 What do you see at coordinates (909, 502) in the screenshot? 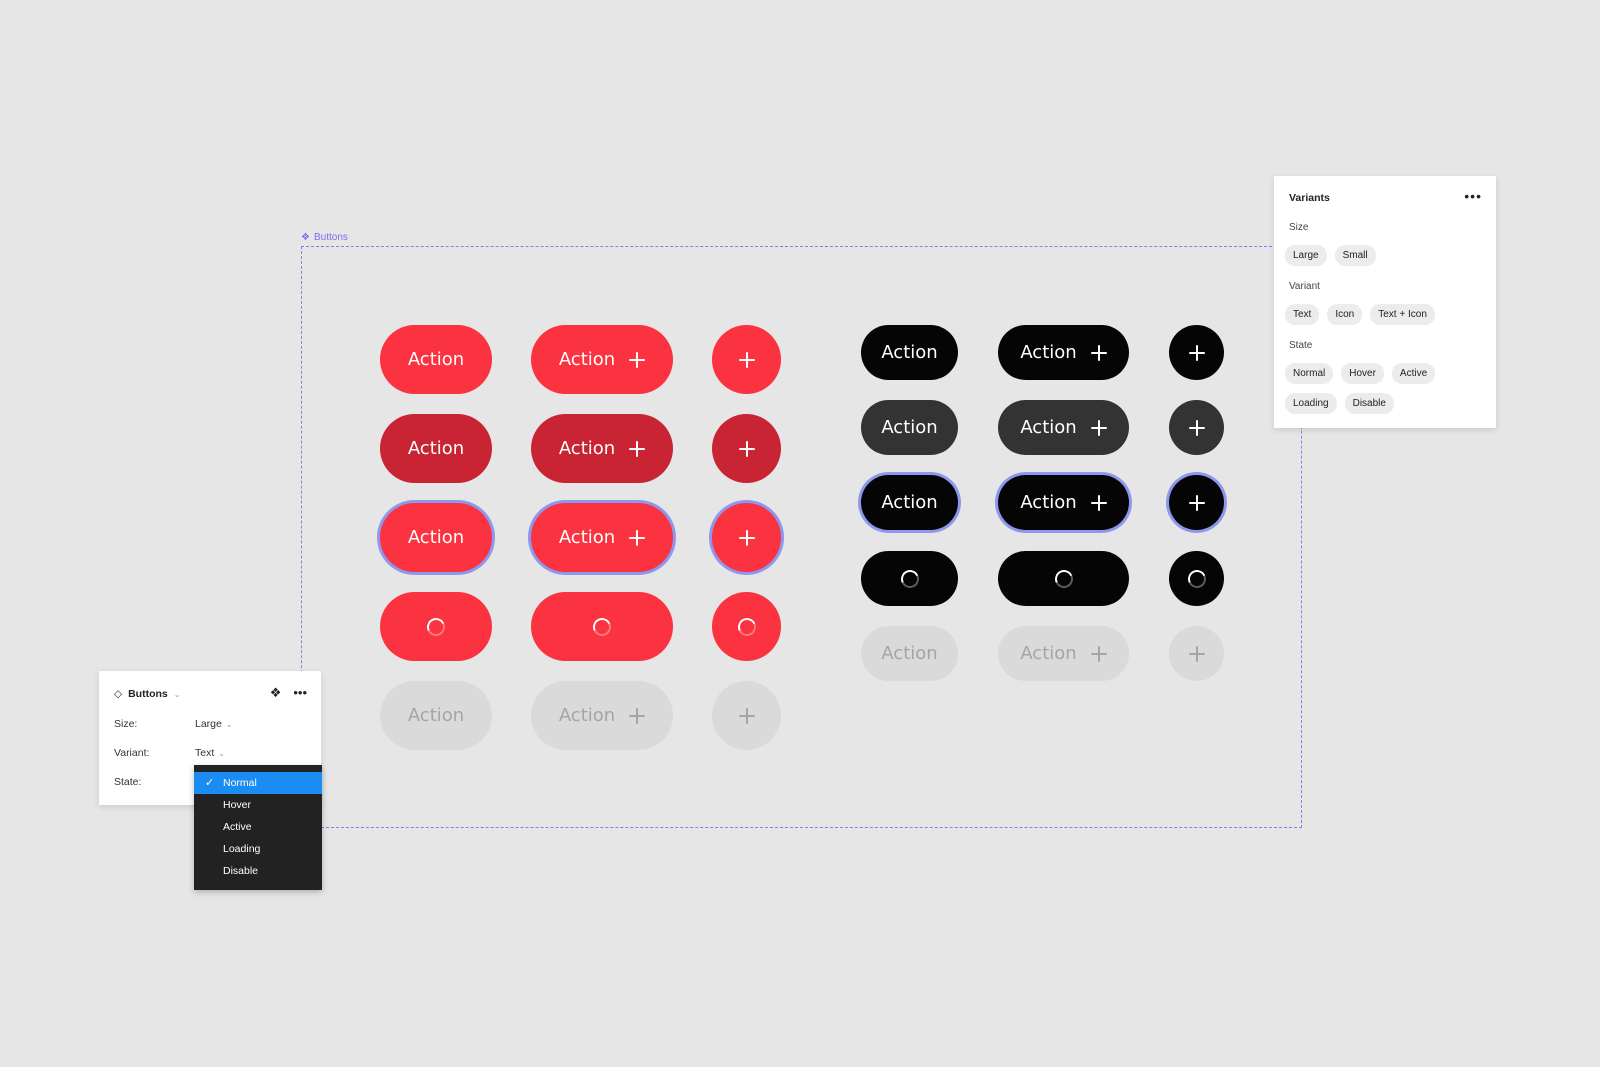
I see `black-text-button-active: Action` at bounding box center [909, 502].